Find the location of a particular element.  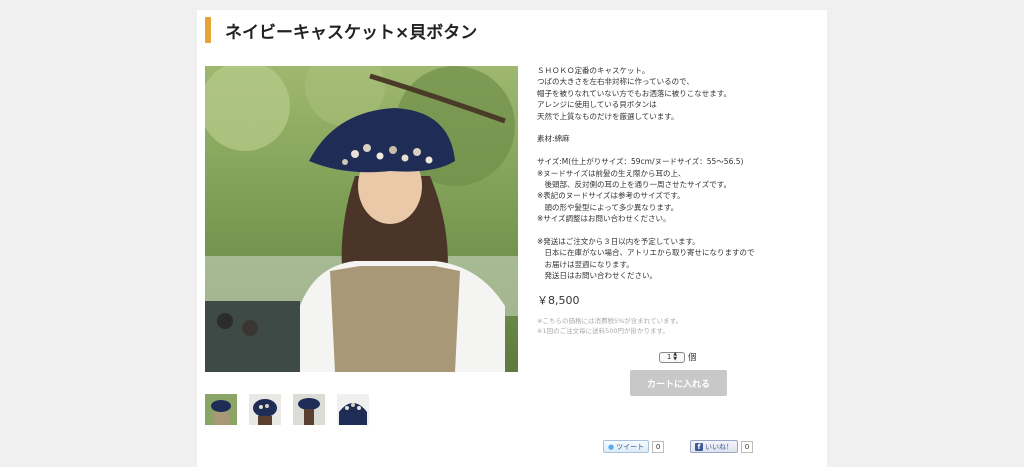

desc-line: つばの大きさを左右非対称に作っているので、 is located at coordinates (615, 82).